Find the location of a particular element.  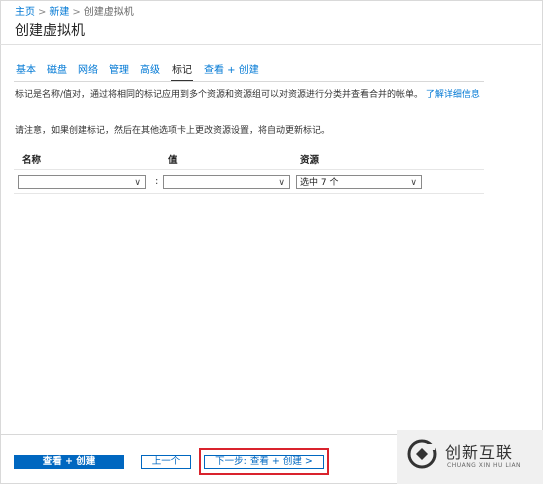

tags-note: 请注意，如果创建标记，然后在其他选项卡上更改资源设置，将自动更新标记。 is located at coordinates (173, 131).